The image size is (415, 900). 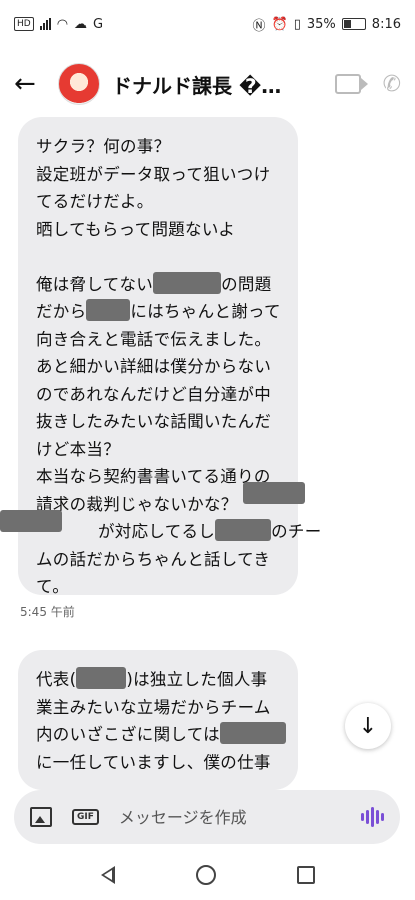 I want to click on message-composer: GIF, so click(x=207, y=817).